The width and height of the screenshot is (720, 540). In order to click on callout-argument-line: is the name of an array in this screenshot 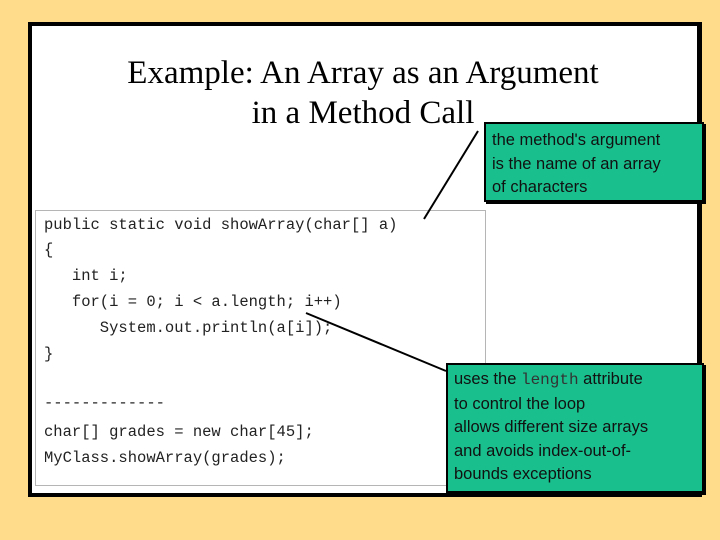, I will do `click(576, 163)`.